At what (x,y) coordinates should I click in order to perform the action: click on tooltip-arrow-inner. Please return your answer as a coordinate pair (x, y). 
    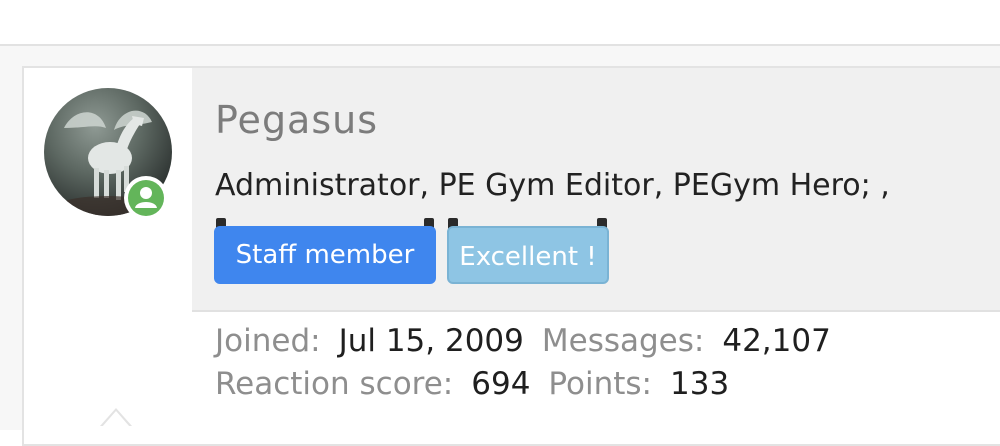
    Looking at the image, I should click on (116, 419).